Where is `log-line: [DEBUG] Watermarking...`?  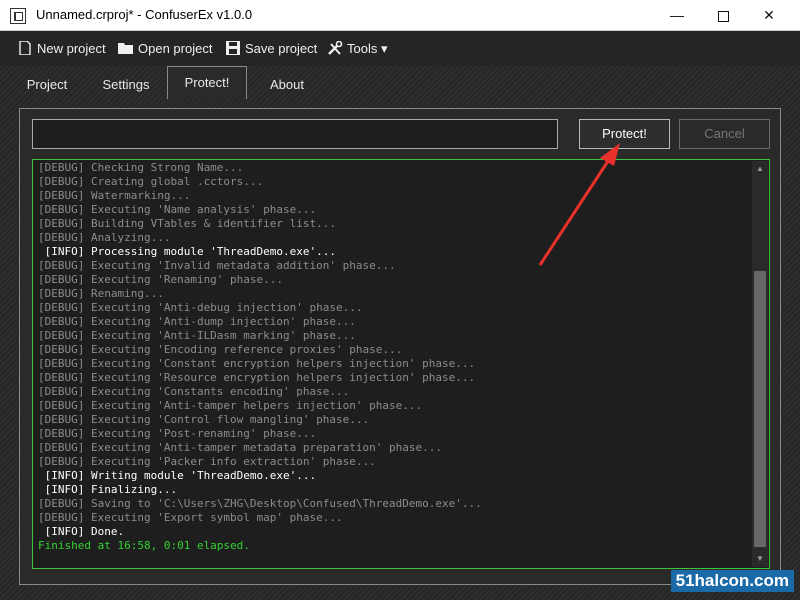
log-line: [DEBUG] Watermarking... is located at coordinates (114, 195).